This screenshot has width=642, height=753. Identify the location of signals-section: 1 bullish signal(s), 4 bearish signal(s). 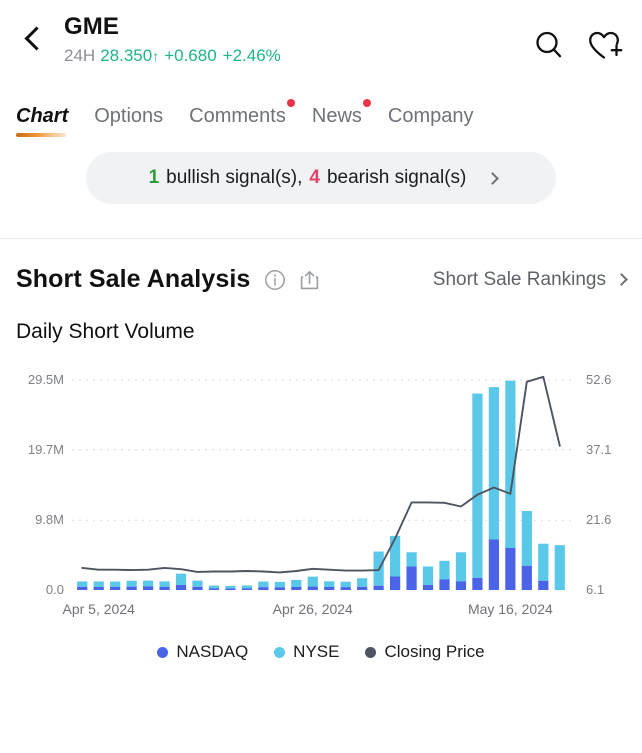
(321, 167).